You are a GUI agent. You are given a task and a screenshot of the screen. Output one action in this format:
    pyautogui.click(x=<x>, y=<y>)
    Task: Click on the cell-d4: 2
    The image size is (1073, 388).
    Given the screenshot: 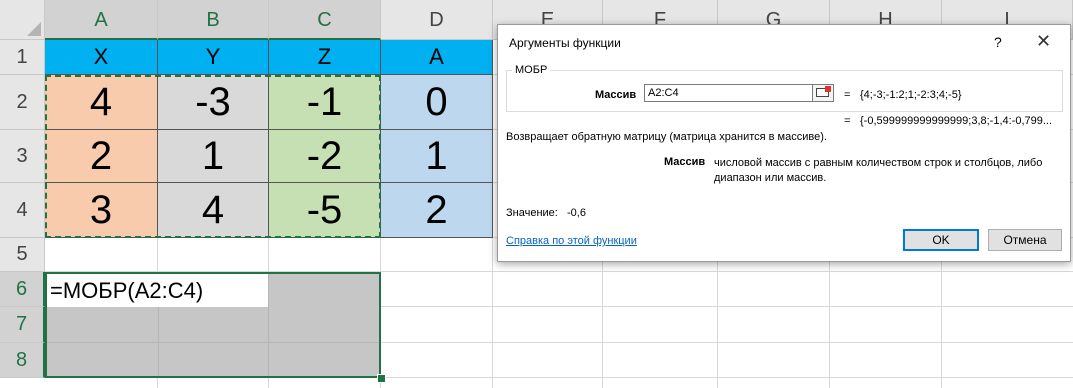 What is the action you would take?
    pyautogui.click(x=437, y=210)
    